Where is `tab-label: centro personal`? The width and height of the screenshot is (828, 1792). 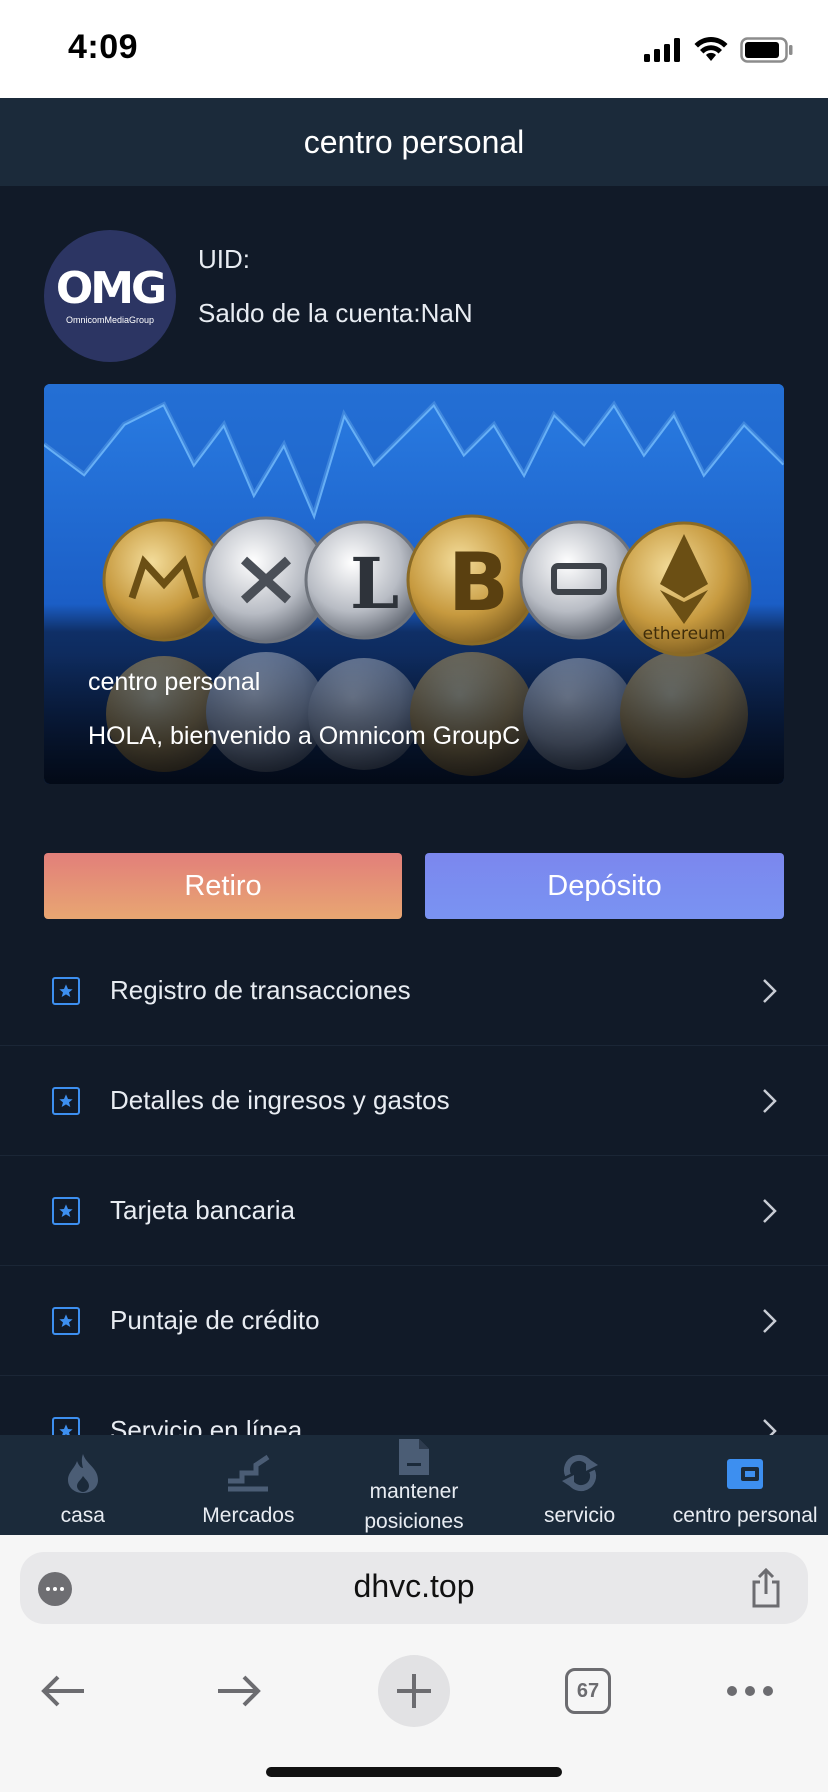
tab-label: centro personal is located at coordinates (745, 1515).